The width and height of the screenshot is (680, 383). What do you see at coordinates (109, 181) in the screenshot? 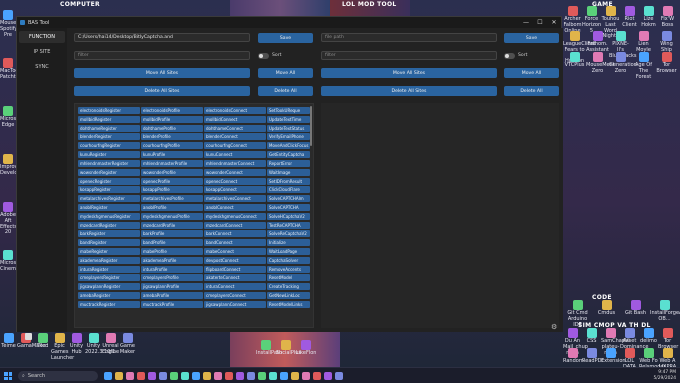
I see `site-item: openecRegister` at bounding box center [109, 181].